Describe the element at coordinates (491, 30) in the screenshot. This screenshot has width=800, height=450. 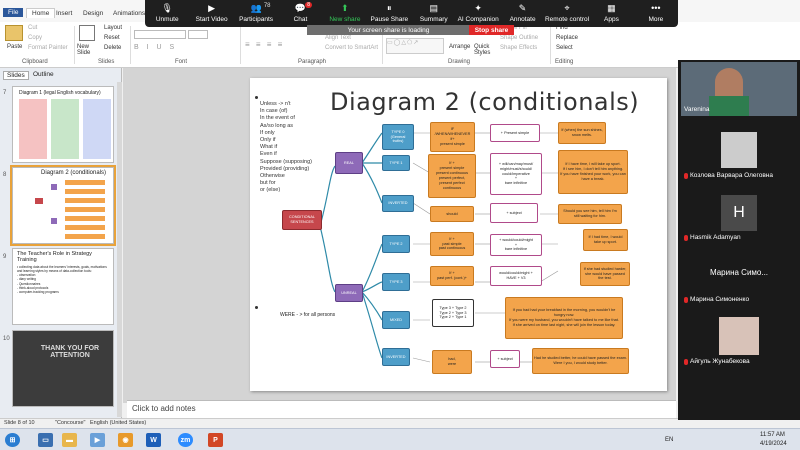
I see `stop-share-button: Stop share` at that location.